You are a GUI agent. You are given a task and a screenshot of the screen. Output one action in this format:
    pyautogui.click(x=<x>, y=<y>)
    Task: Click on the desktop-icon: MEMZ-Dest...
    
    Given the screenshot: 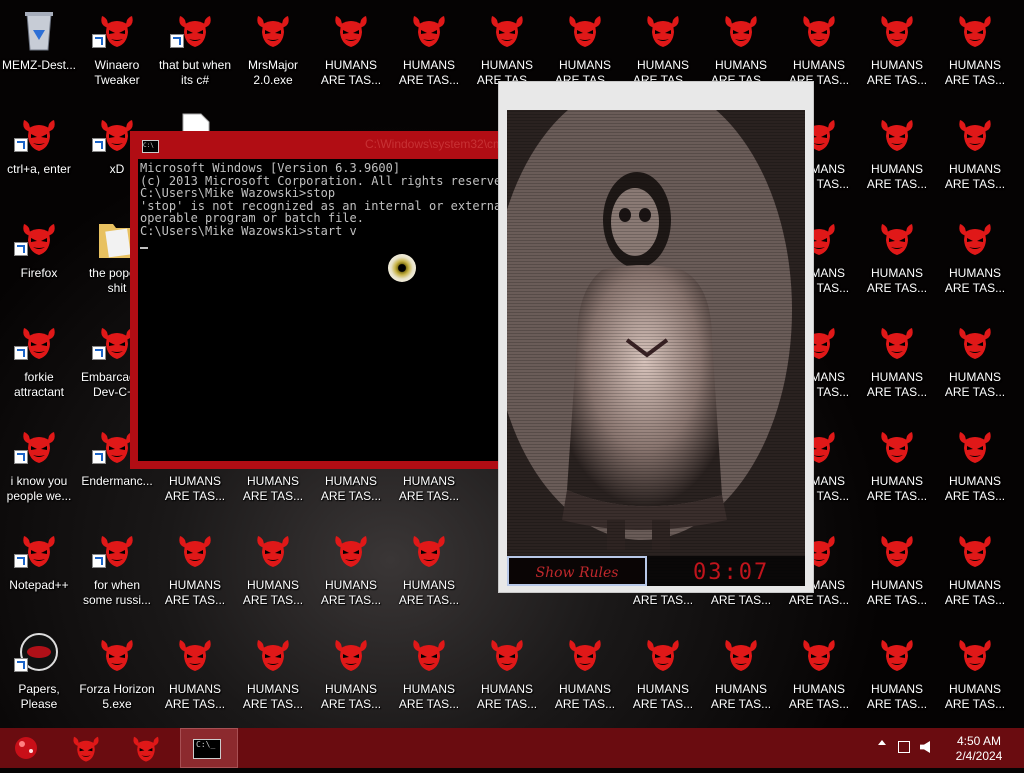 What is the action you would take?
    pyautogui.click(x=39, y=52)
    